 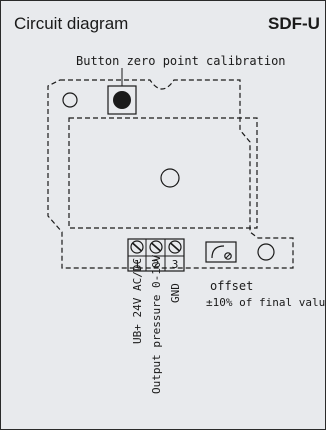 I want to click on offset-trimmer-housing, so click(x=221, y=252).